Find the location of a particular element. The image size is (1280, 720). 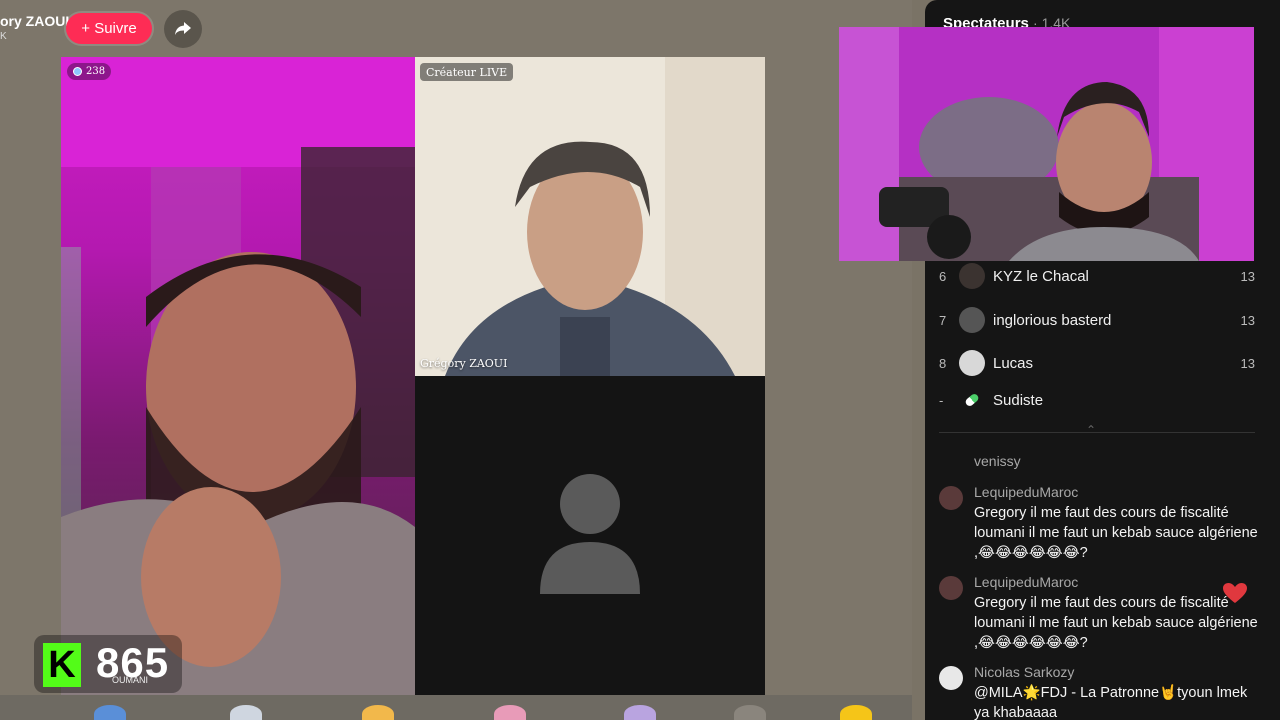

creator-live-badge: Créateur LIVE is located at coordinates (467, 72).